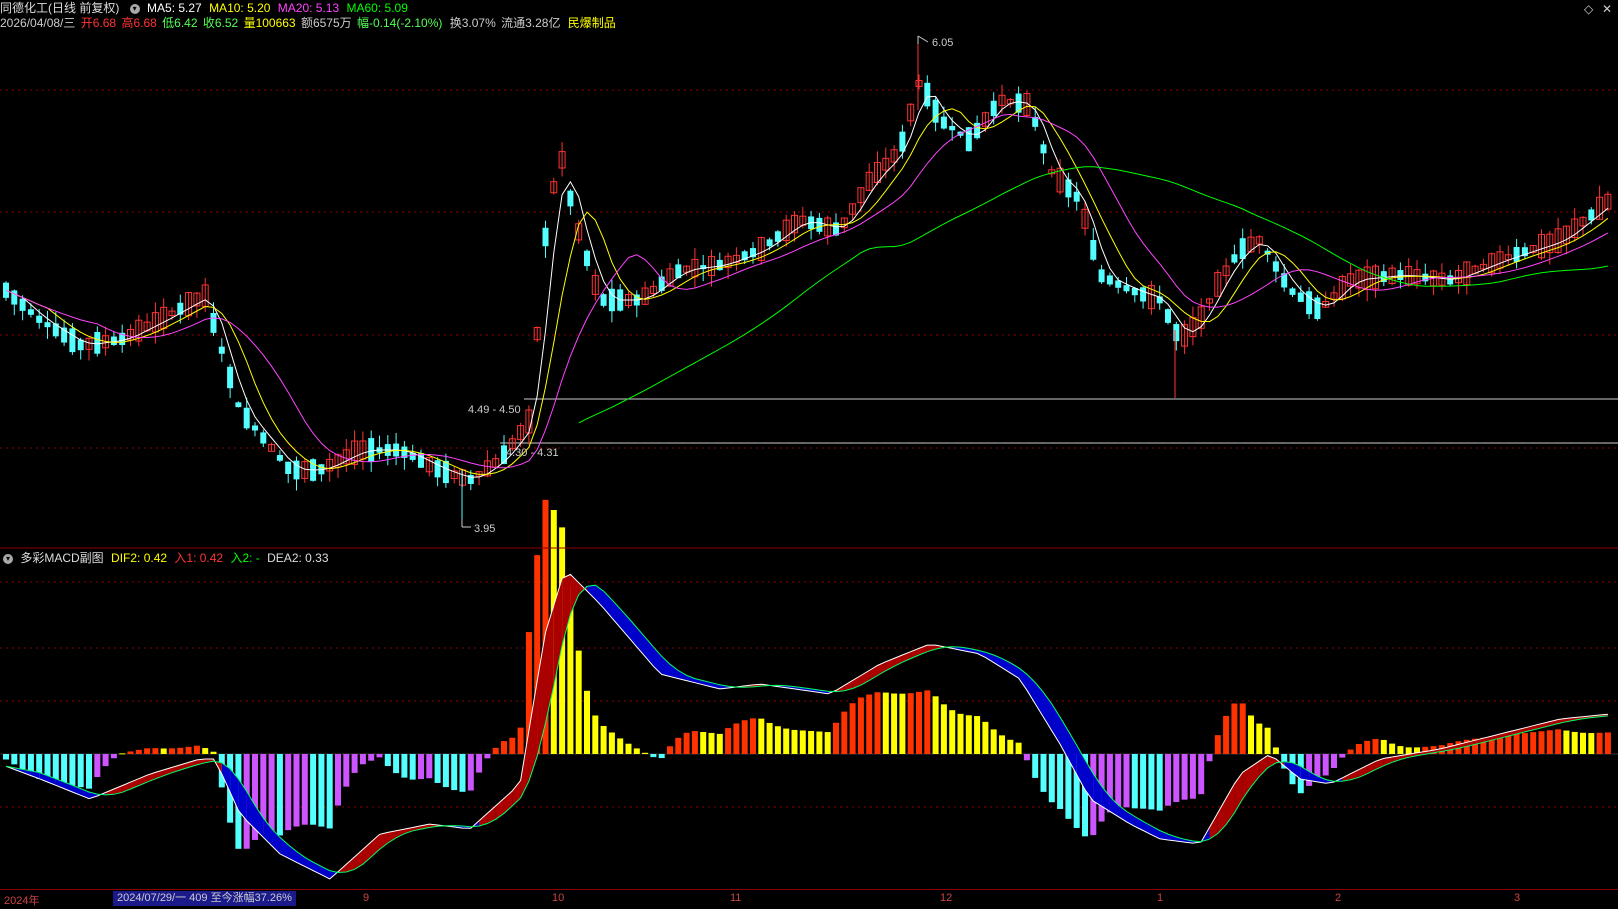 This screenshot has height=909, width=1618. What do you see at coordinates (1059, 421) in the screenshot?
I see `support-lines` at bounding box center [1059, 421].